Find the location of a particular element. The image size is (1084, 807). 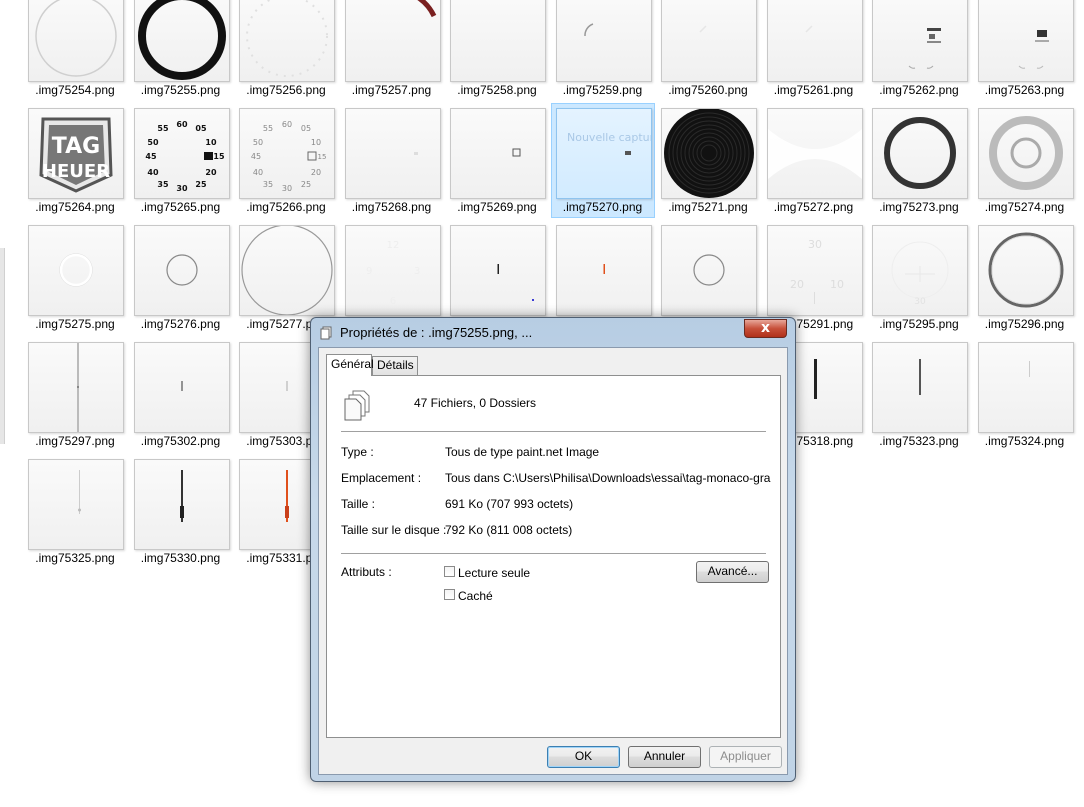

file-tile: .img75269.png is located at coordinates (497, 160).